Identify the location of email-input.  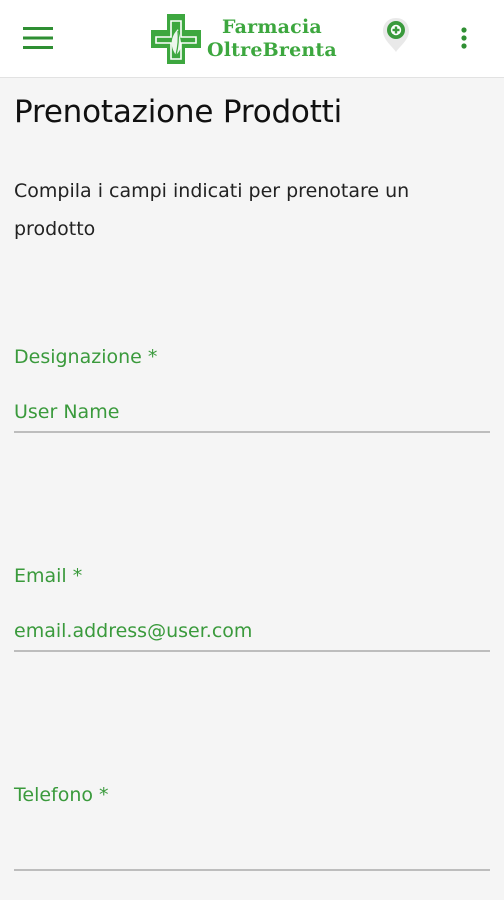
(252, 632).